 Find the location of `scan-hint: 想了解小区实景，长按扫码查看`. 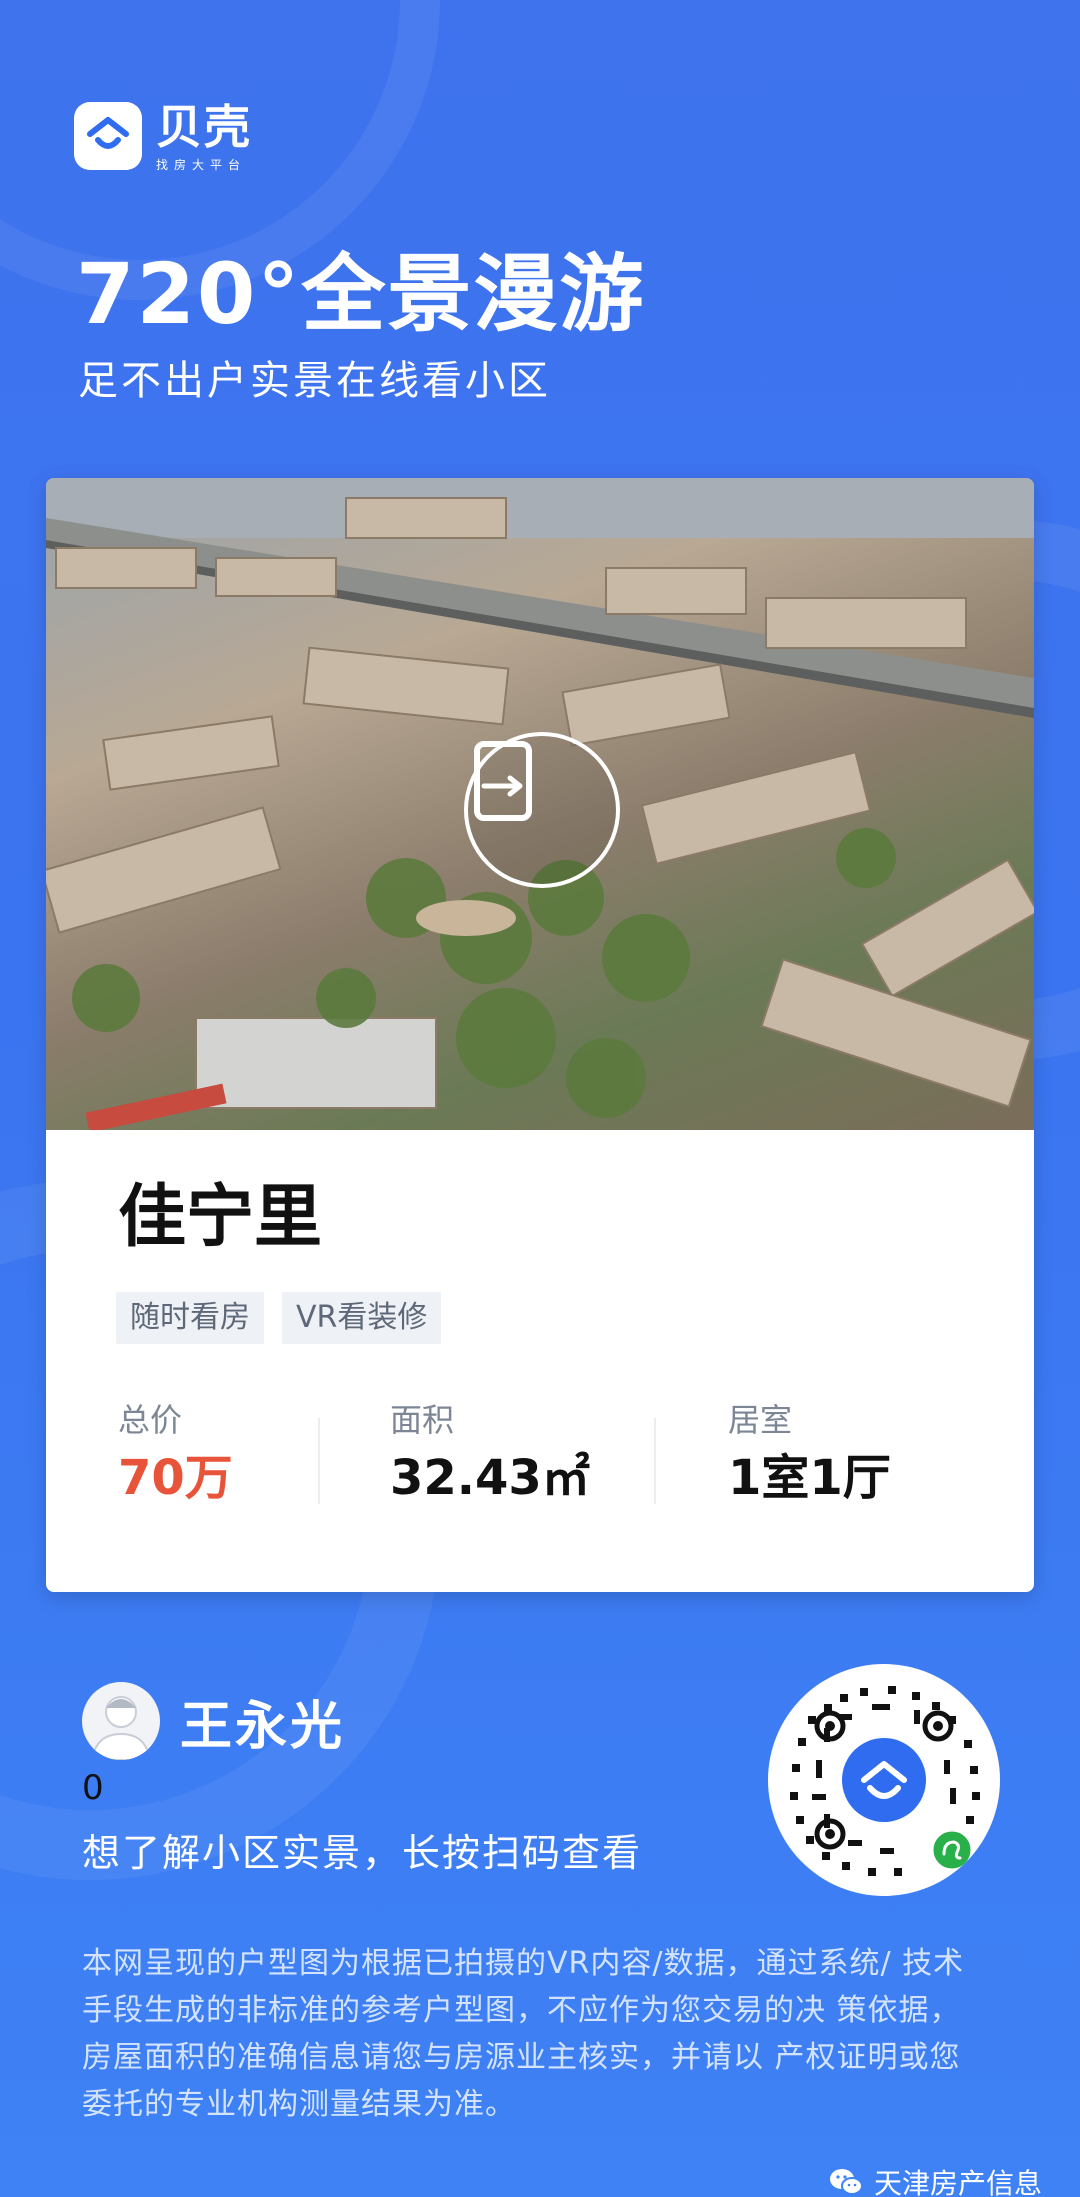

scan-hint: 想了解小区实景，长按扫码查看 is located at coordinates (362, 1853).